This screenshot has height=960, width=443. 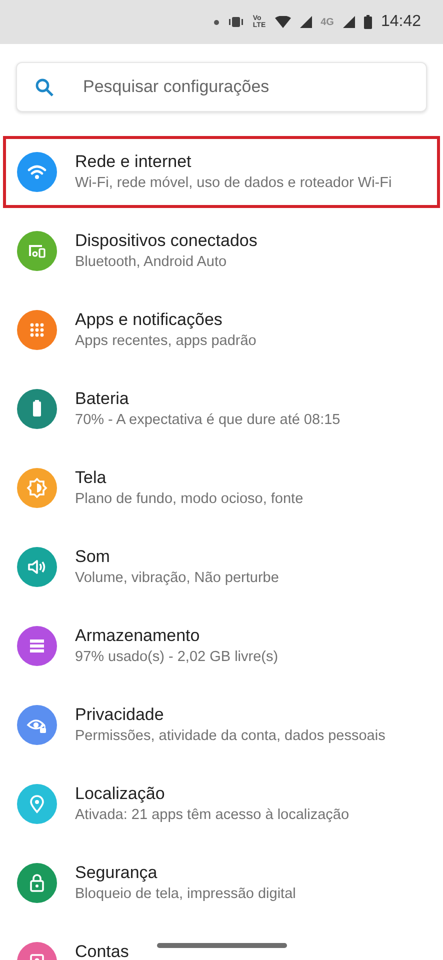 I want to click on settings-item: Armazenamento 97% usado(s) - 2,02 GB livre(s), so click(x=221, y=646).